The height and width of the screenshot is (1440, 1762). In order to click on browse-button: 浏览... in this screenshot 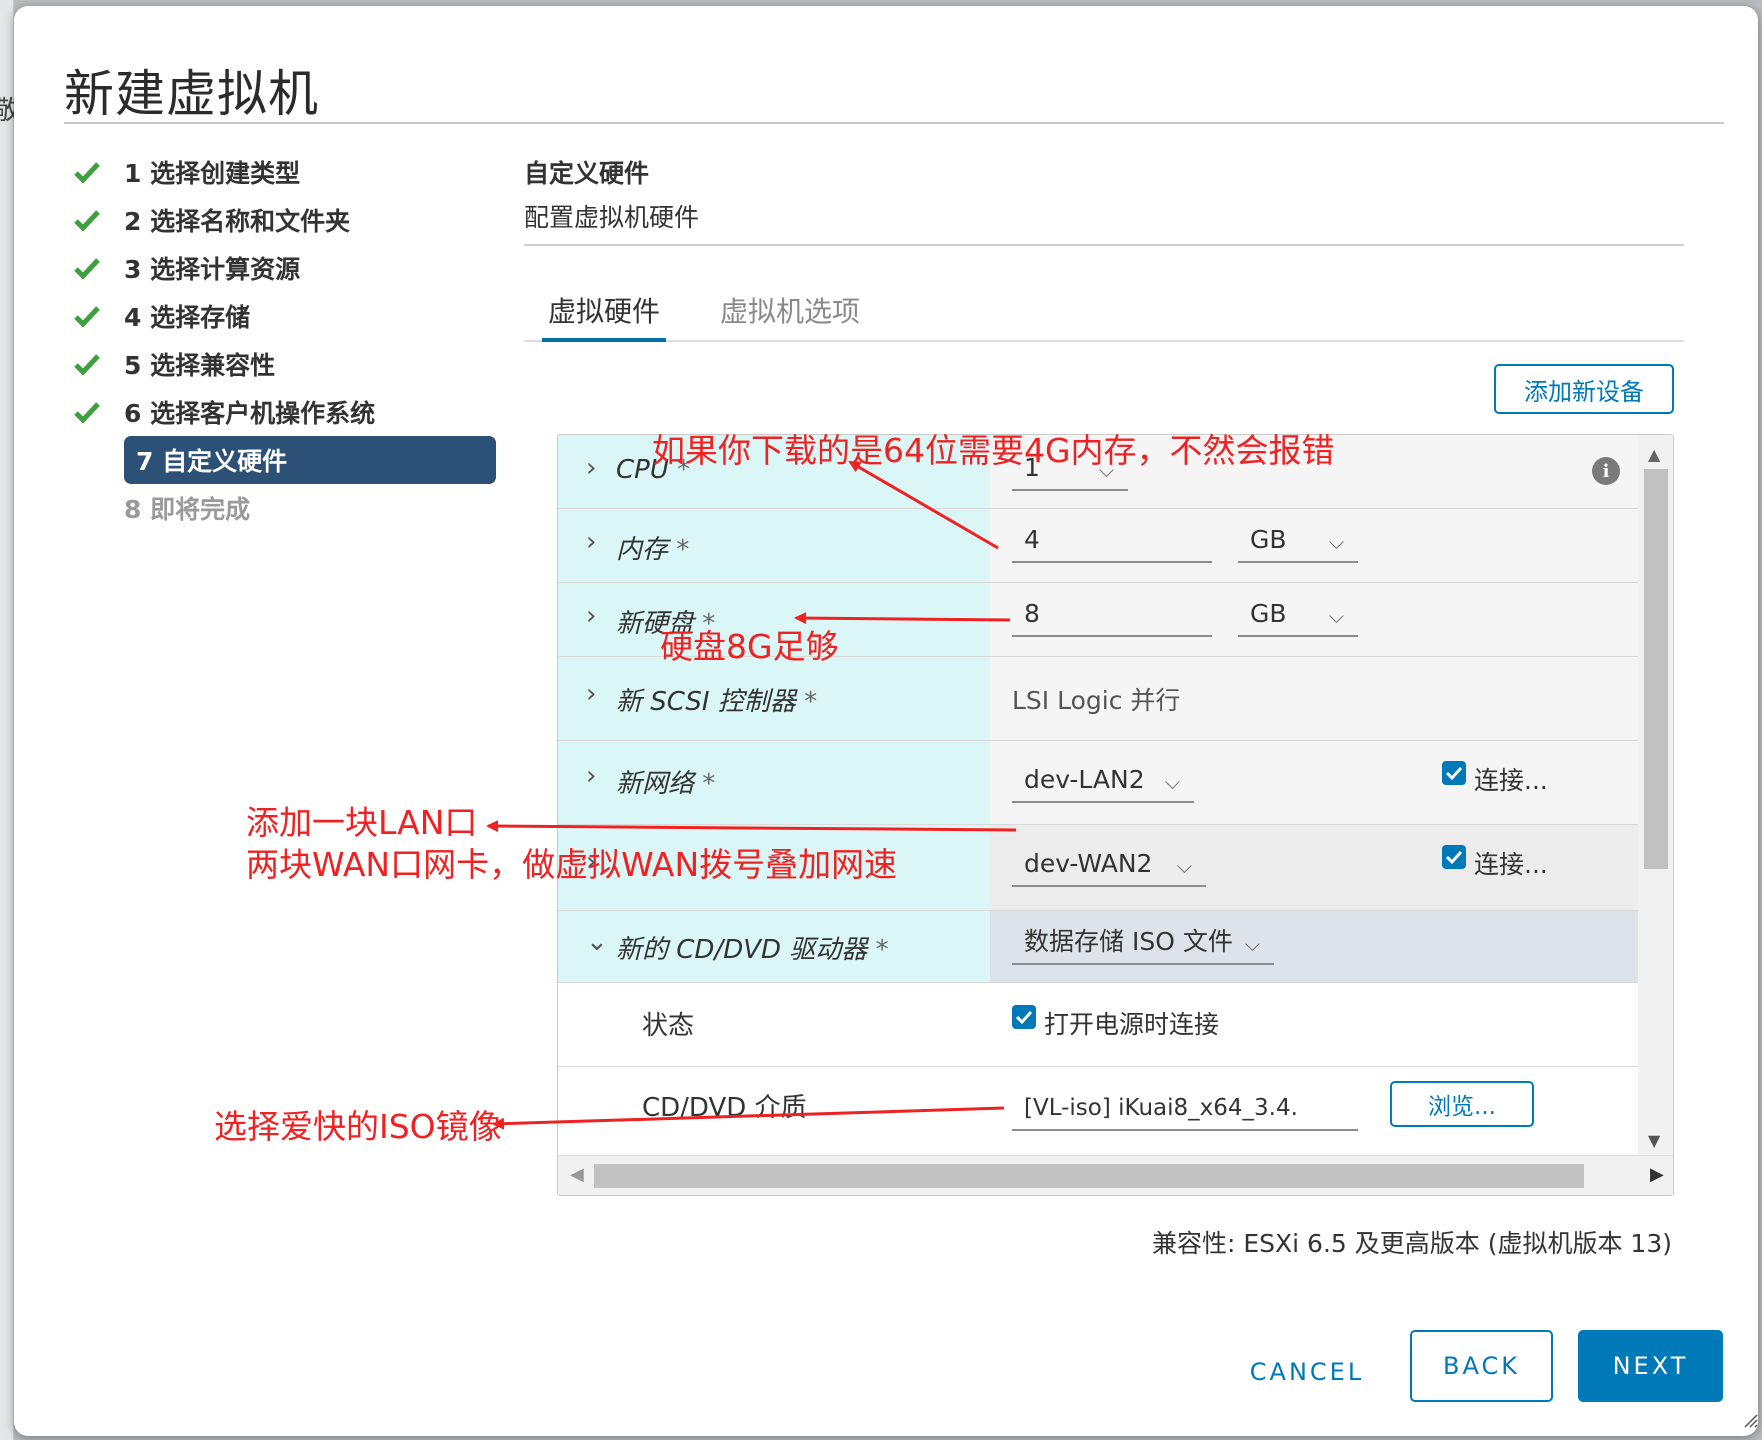, I will do `click(1462, 1104)`.